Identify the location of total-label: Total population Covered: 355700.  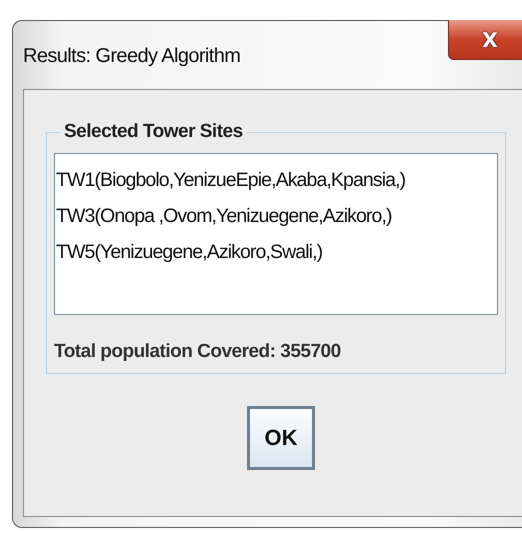
(198, 352).